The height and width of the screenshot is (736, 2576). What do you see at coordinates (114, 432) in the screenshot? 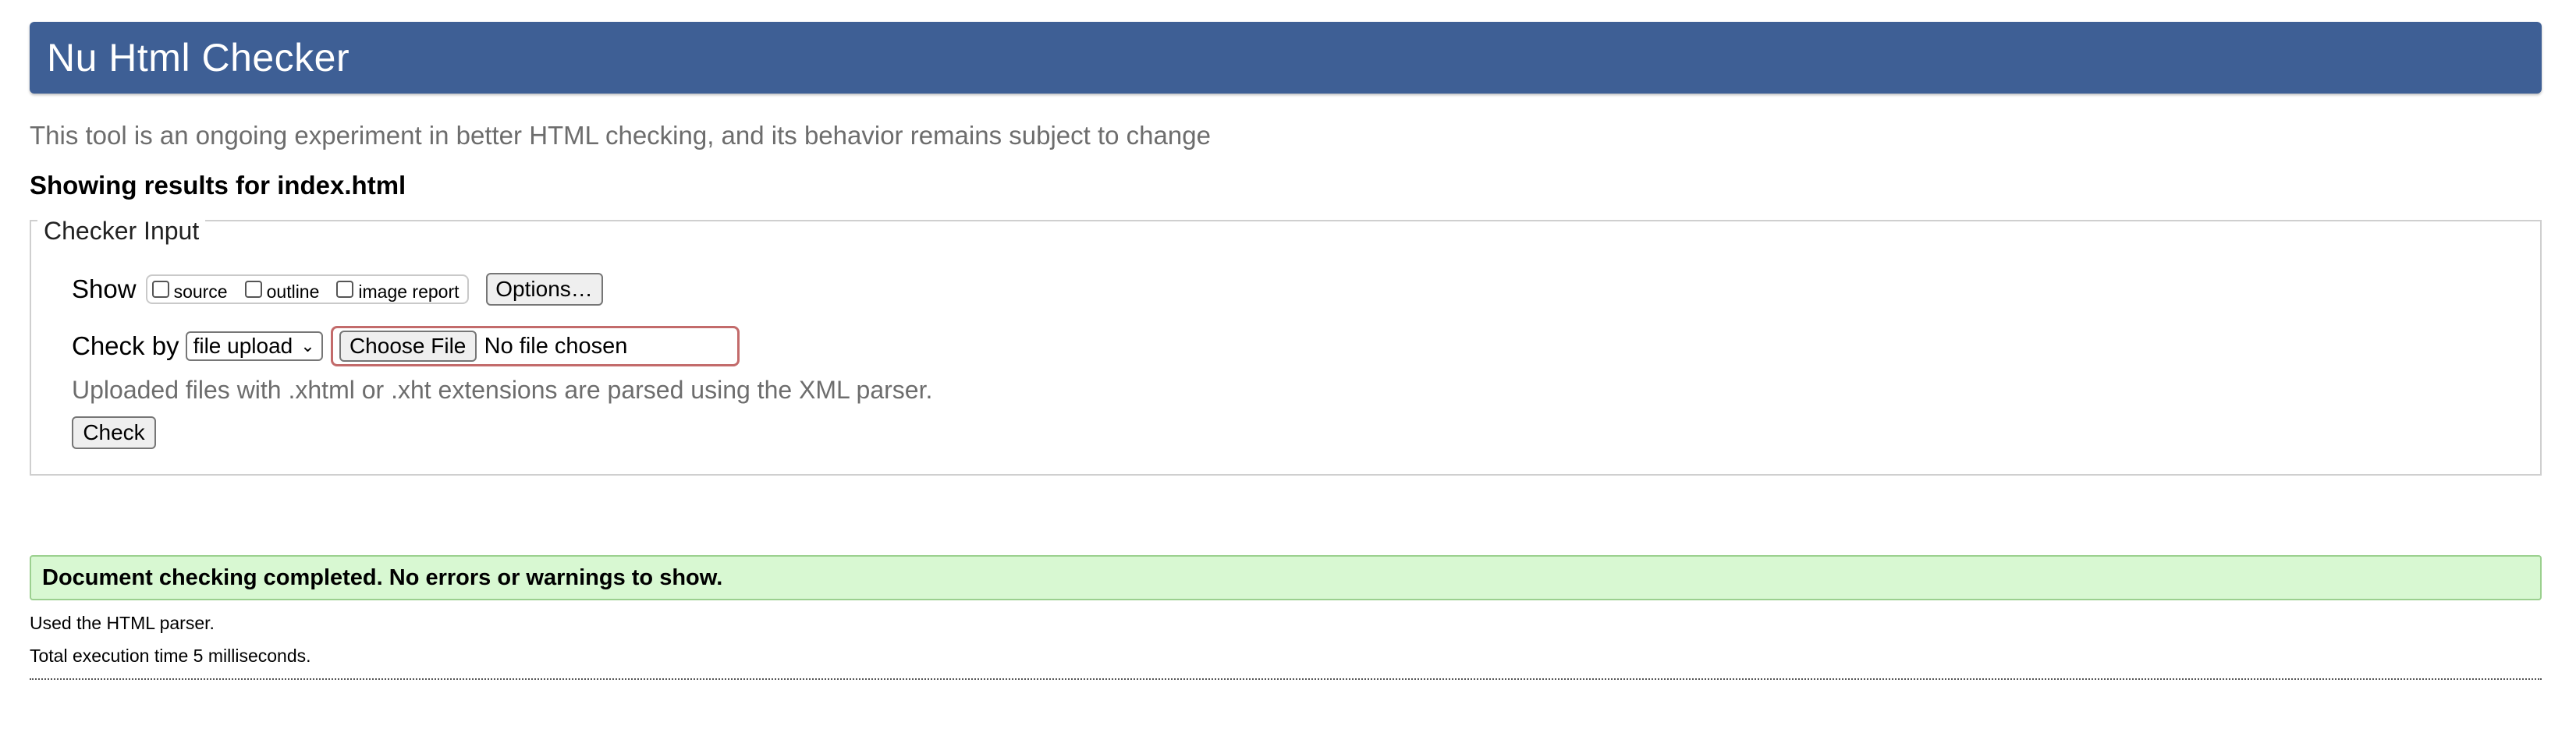
I see `check-button: Check` at bounding box center [114, 432].